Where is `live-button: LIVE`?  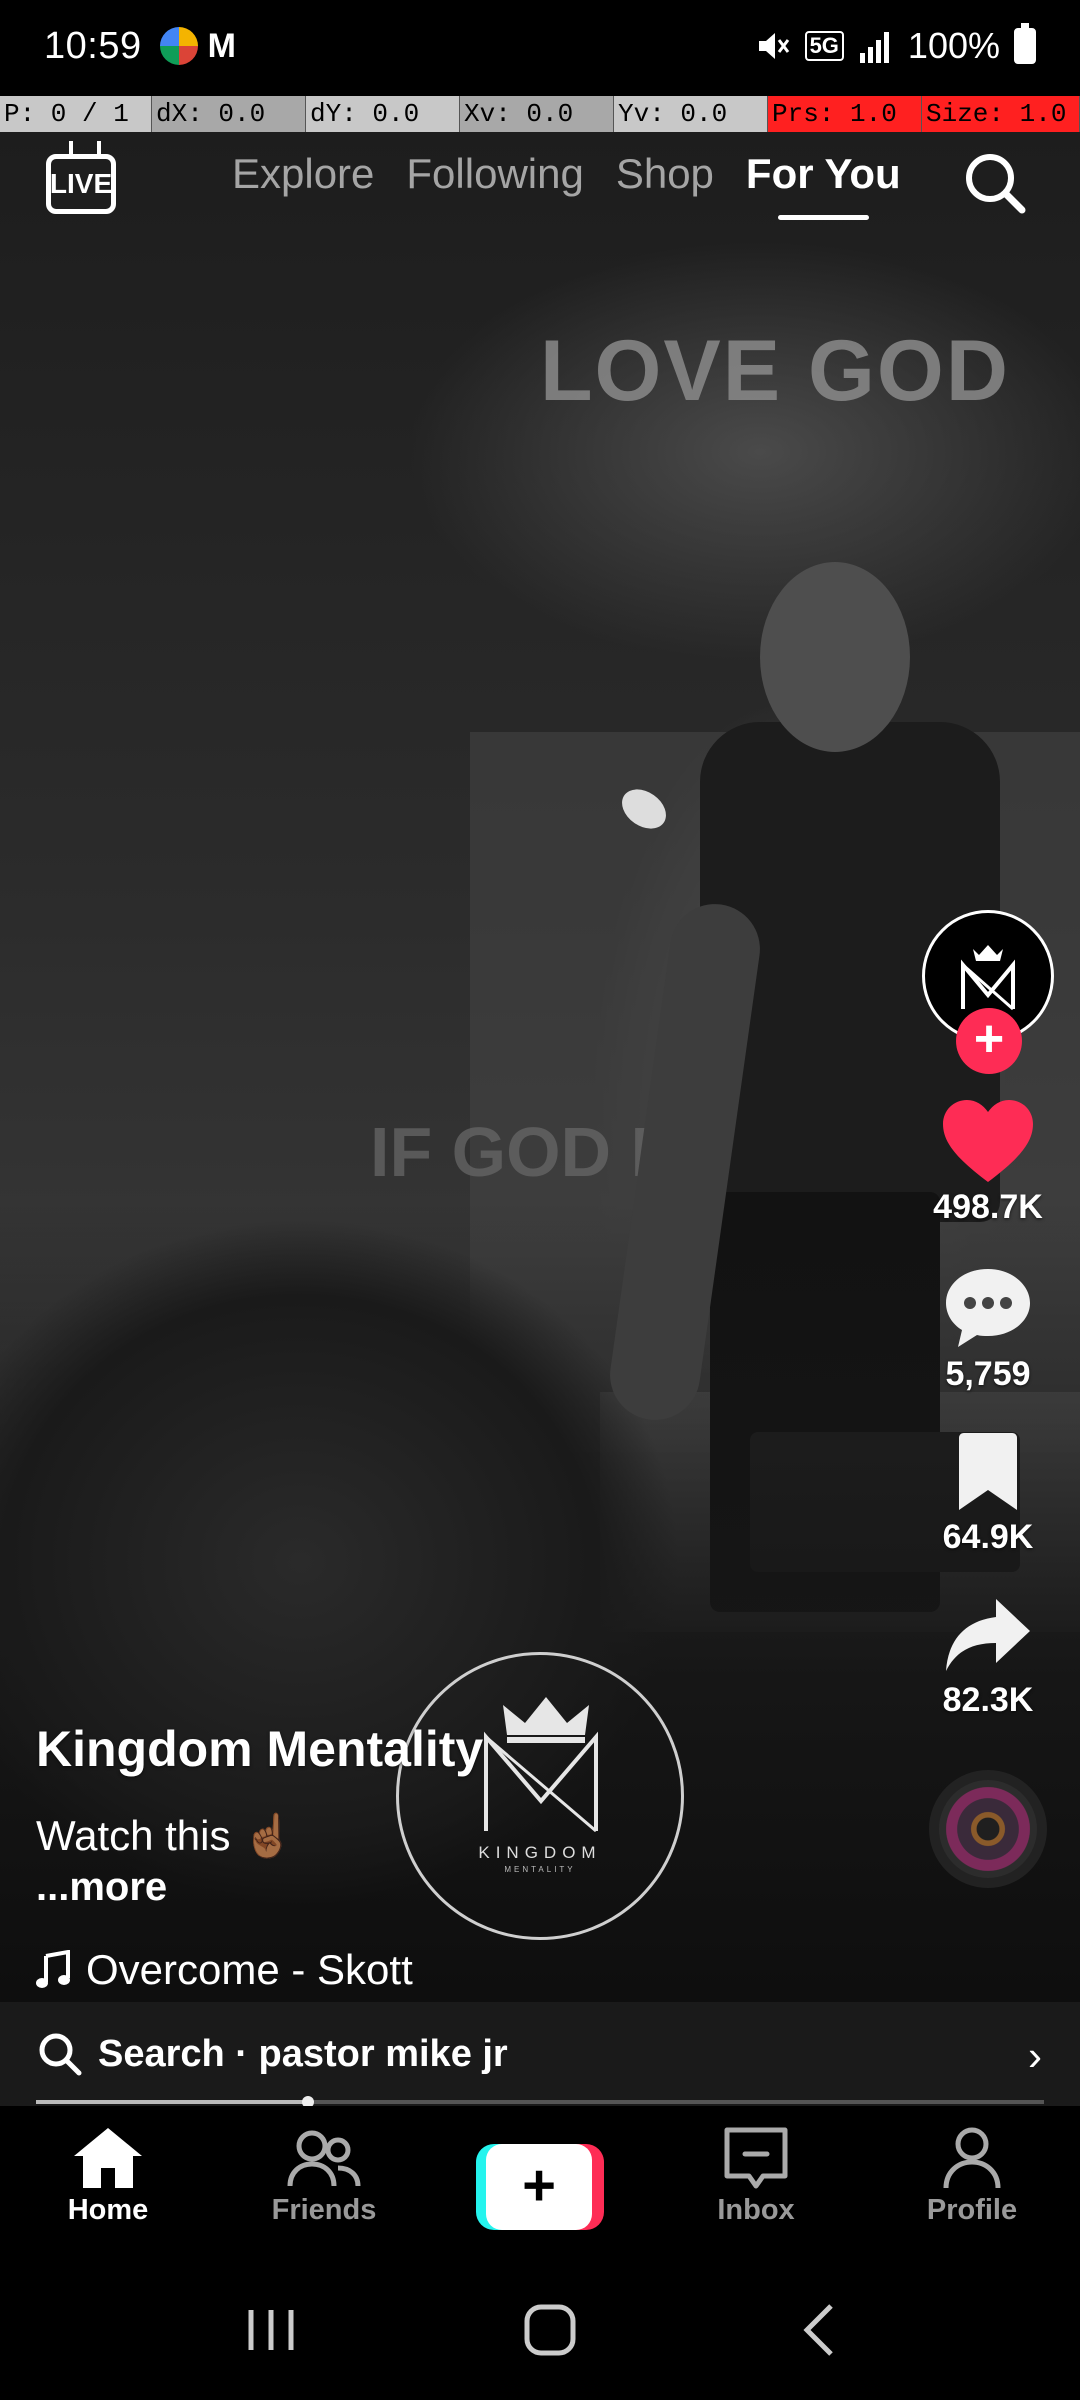
live-button: LIVE is located at coordinates (81, 184).